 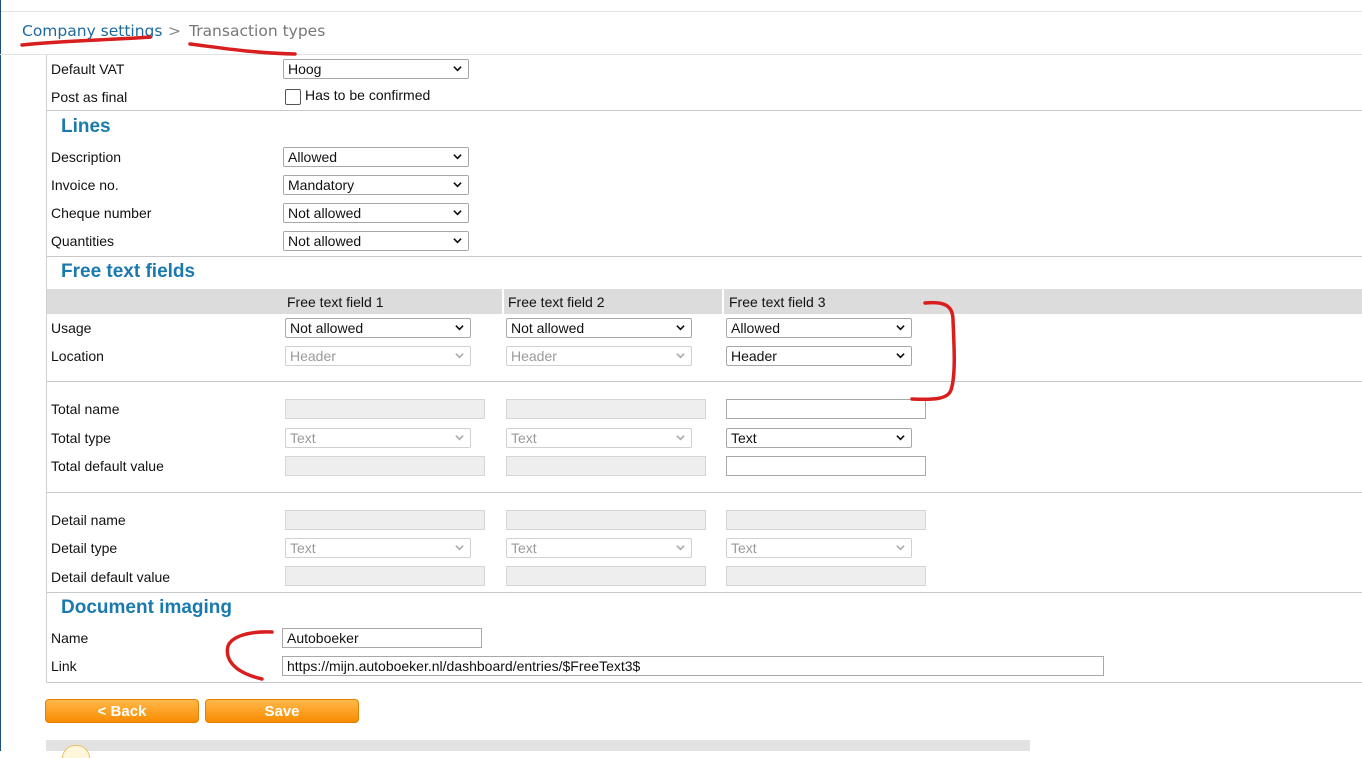 What do you see at coordinates (335, 302) in the screenshot?
I see `free-text-field-1-header: Free text field 1` at bounding box center [335, 302].